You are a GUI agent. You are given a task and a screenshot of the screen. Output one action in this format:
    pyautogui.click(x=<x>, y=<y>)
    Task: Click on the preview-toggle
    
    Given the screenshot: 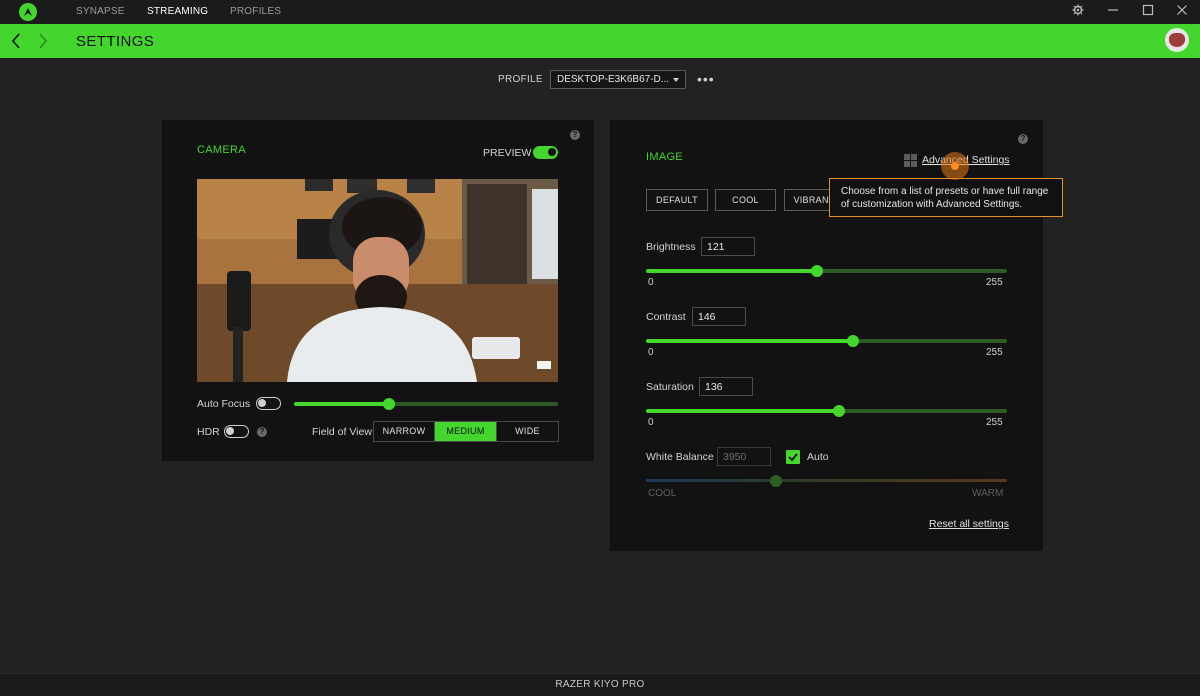 What is the action you would take?
    pyautogui.click(x=545, y=152)
    